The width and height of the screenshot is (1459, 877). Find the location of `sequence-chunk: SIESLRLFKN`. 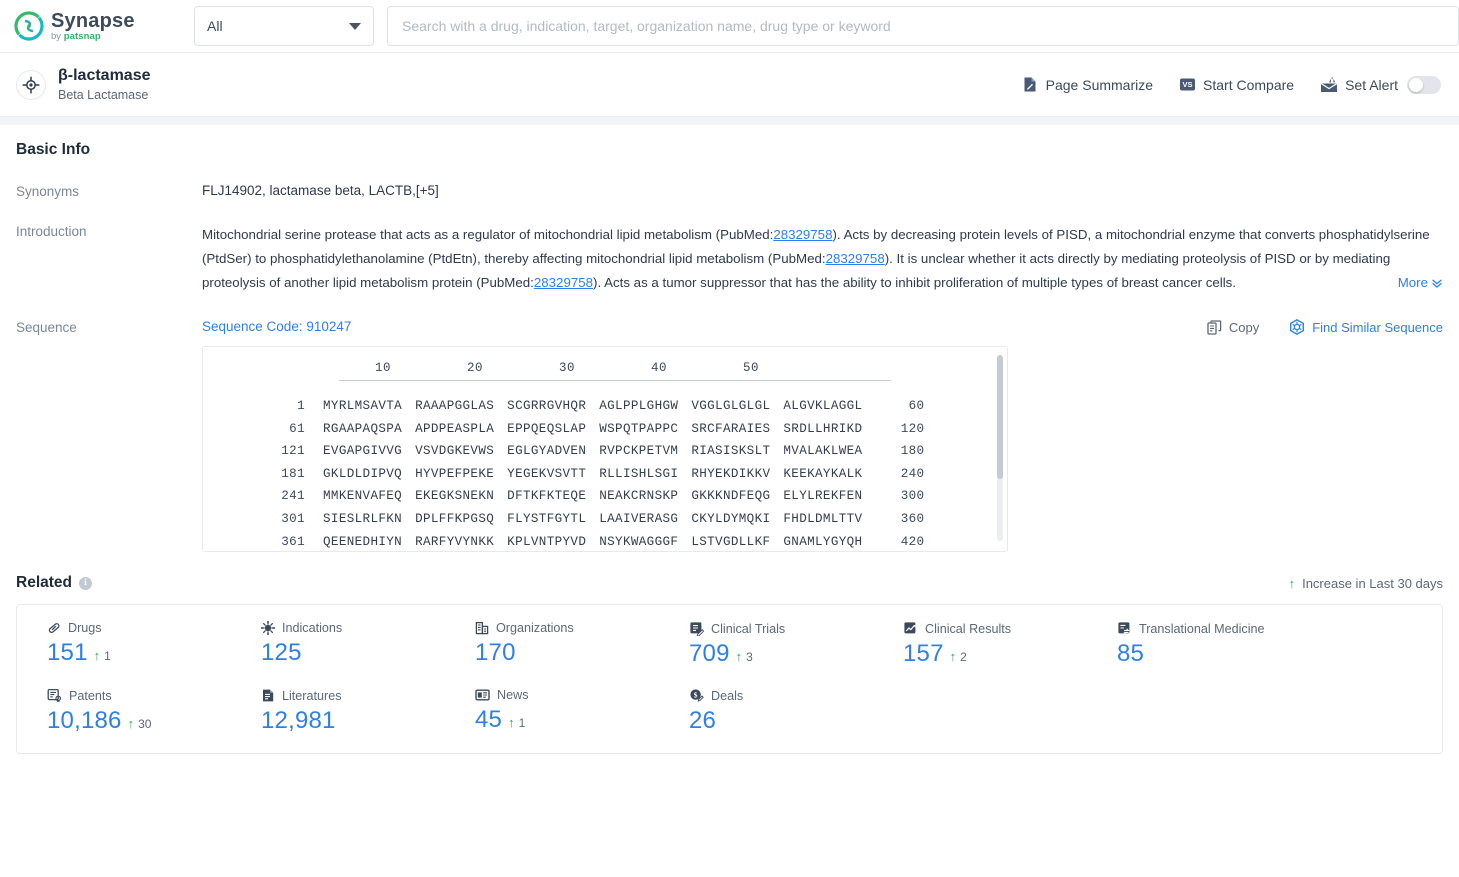

sequence-chunk: SIESLRLFKN is located at coordinates (363, 518).